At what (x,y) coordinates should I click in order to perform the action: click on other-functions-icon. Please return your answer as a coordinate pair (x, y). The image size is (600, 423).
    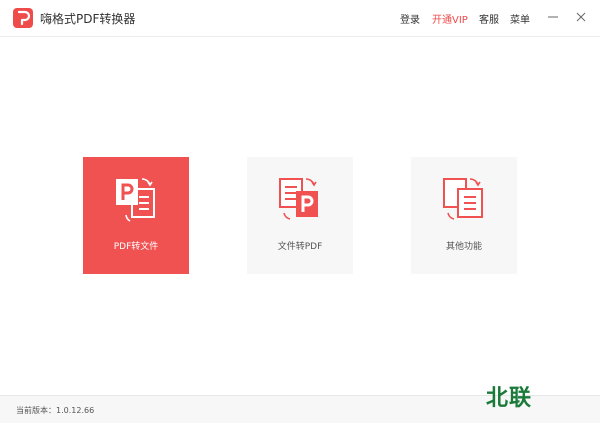
    Looking at the image, I should click on (463, 199).